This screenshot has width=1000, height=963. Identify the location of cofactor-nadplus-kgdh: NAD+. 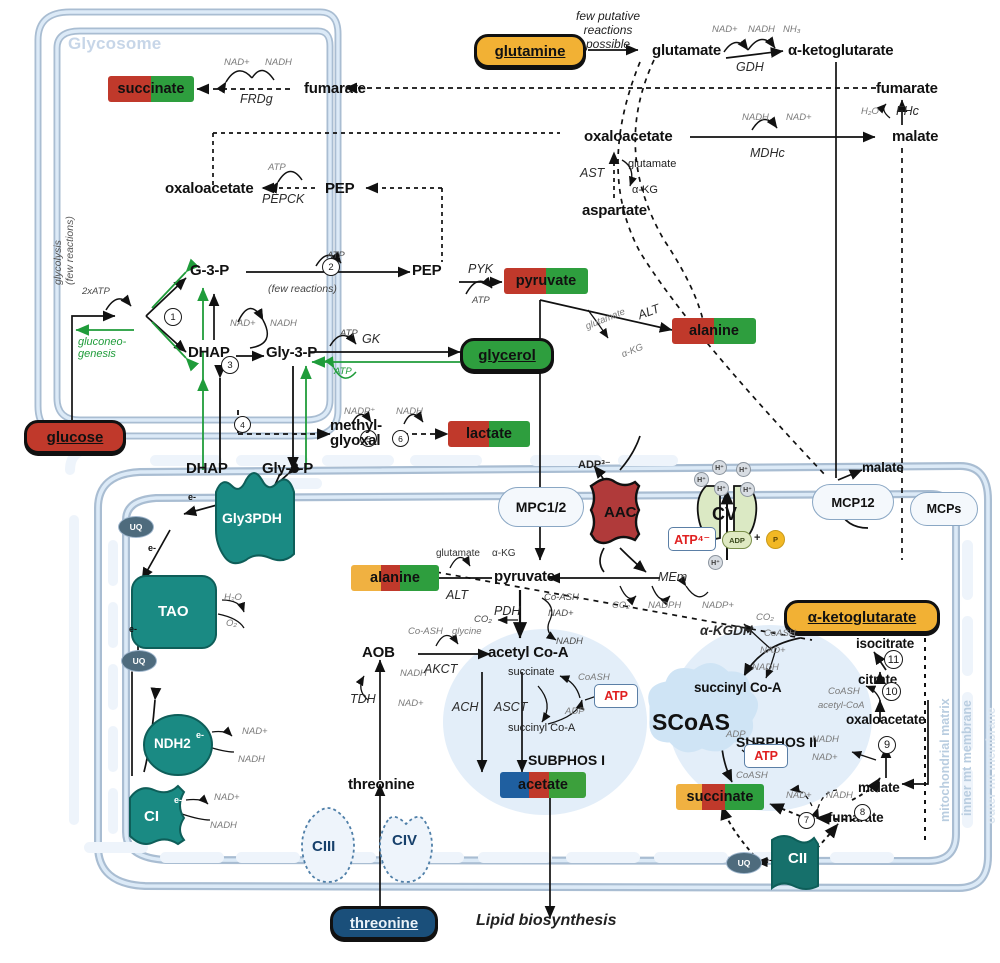
(773, 650).